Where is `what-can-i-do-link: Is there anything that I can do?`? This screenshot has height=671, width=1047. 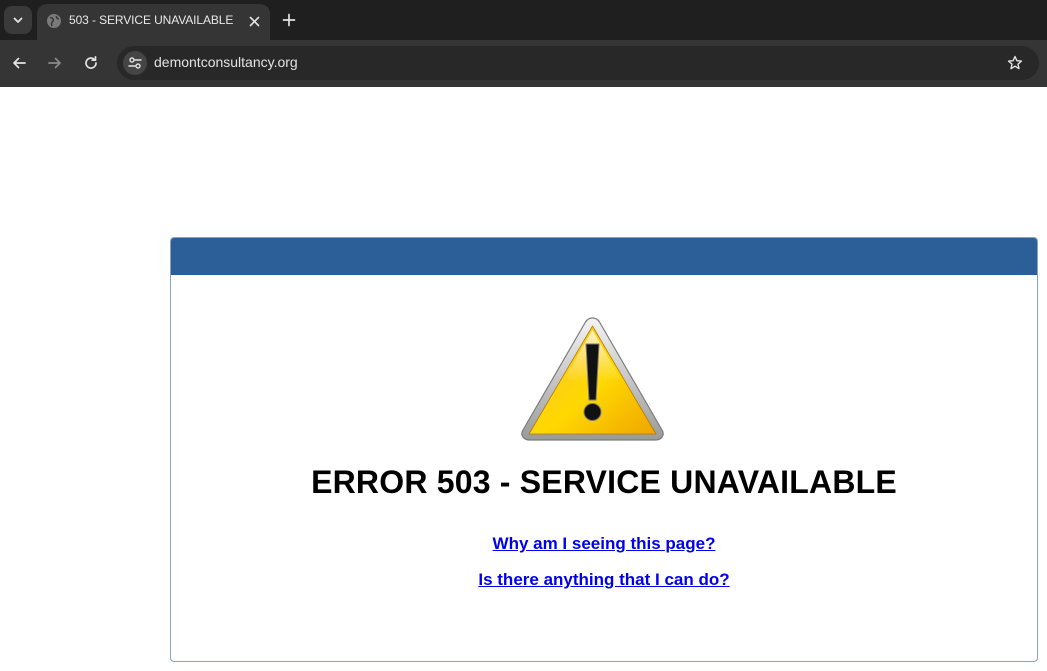
what-can-i-do-link: Is there anything that I can do? is located at coordinates (604, 580).